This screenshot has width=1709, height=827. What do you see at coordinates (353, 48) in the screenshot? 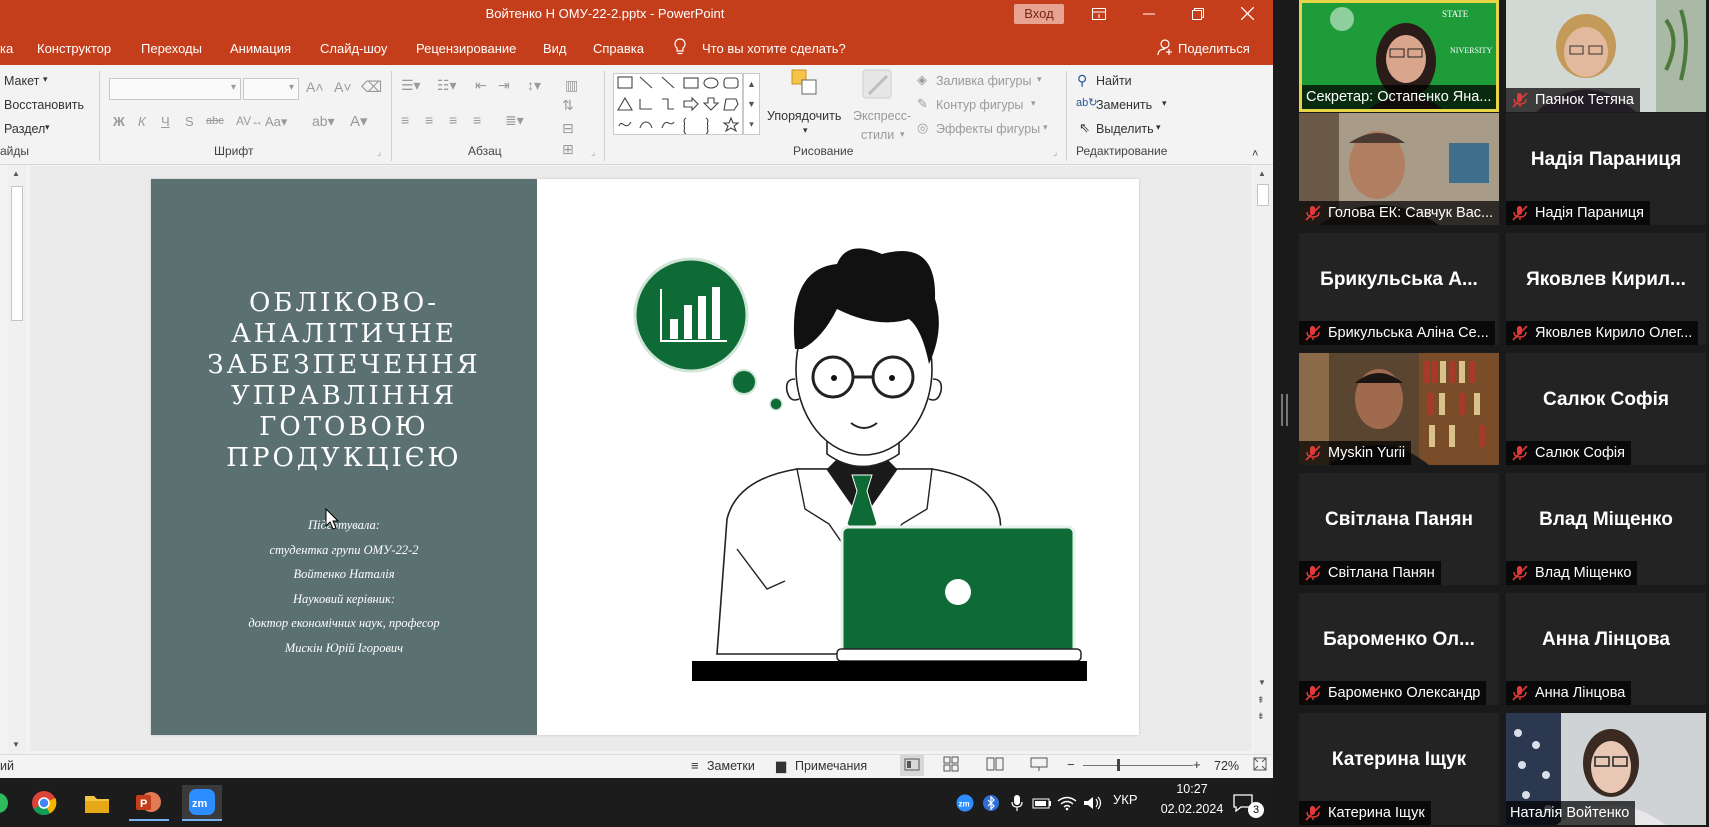
I see `tab-slideshow: Слайд-шоу` at bounding box center [353, 48].